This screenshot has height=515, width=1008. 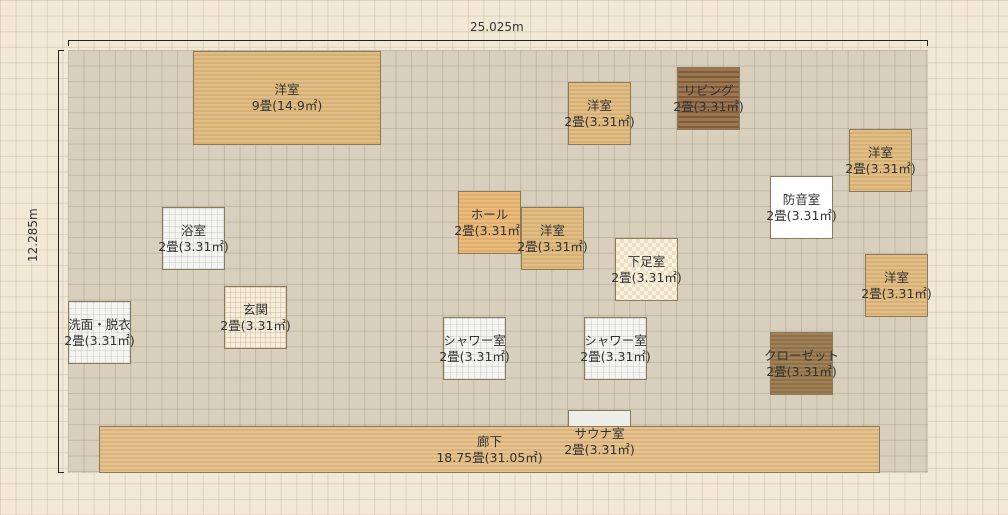 I want to click on room-yoshitsu-center: 洋室 2畳(3.31㎡), so click(x=552, y=238).